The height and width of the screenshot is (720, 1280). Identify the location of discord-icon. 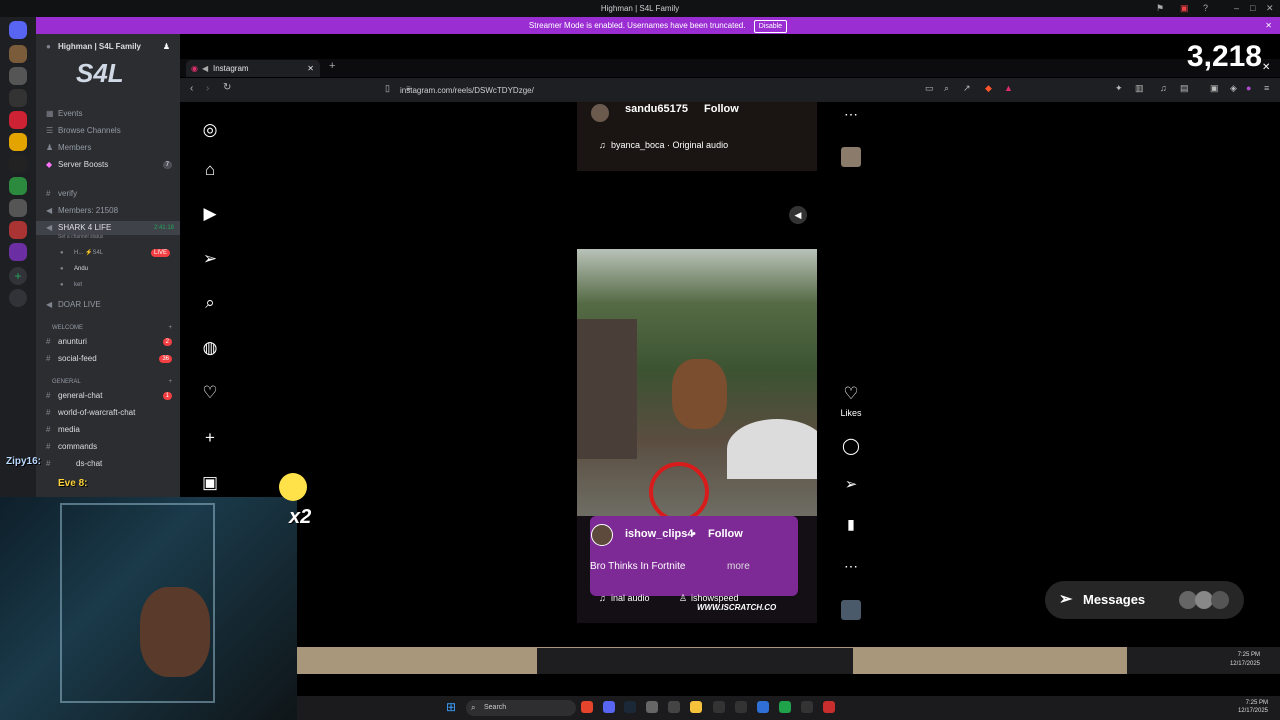
(609, 707).